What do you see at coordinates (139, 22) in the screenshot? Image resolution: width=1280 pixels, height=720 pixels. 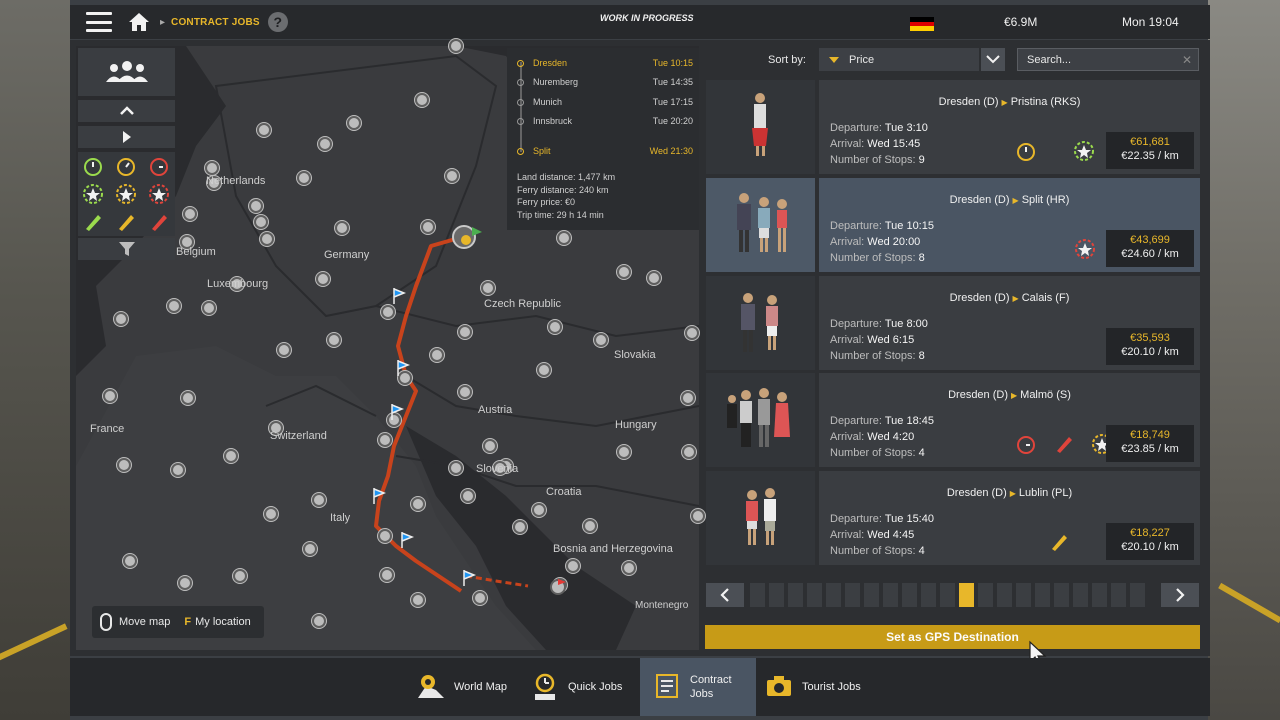 I see `home-icon` at bounding box center [139, 22].